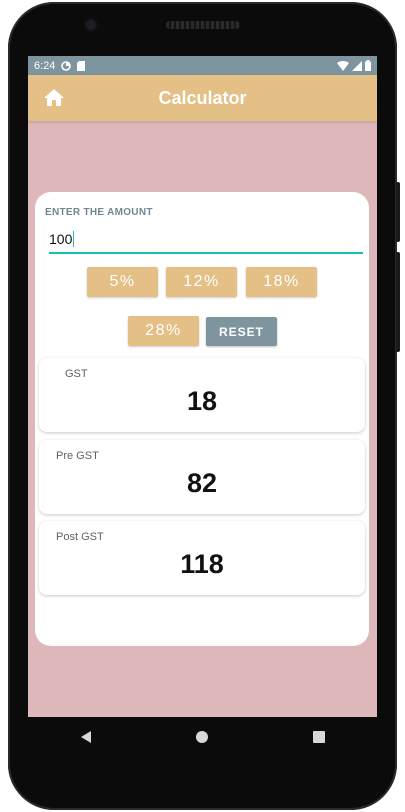 Image resolution: width=405 pixels, height=812 pixels. What do you see at coordinates (202, 65) in the screenshot?
I see `status-bar: 6:24` at bounding box center [202, 65].